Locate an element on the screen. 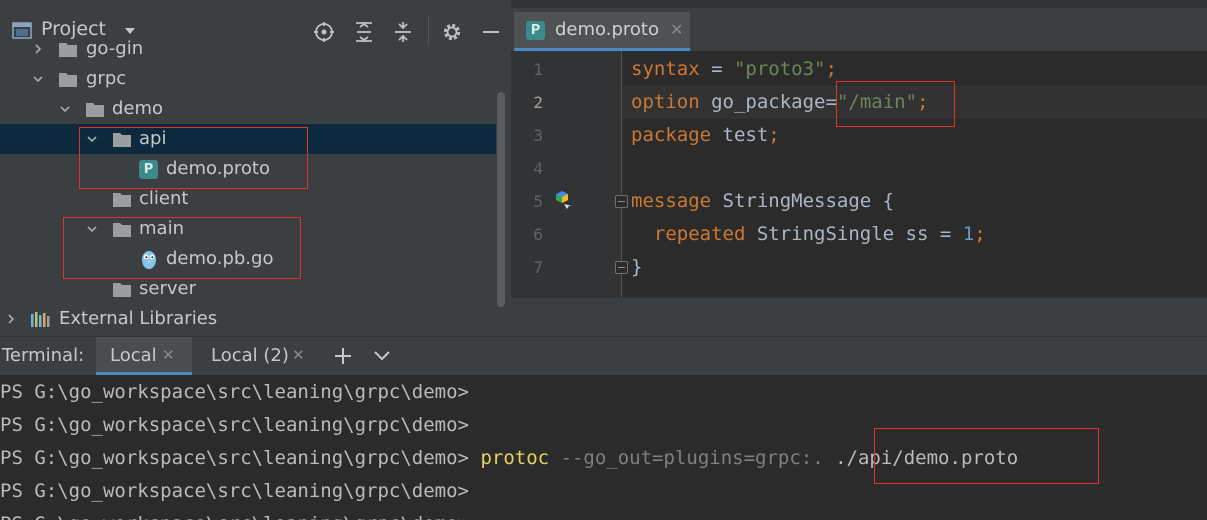  go-gopher-icon is located at coordinates (149, 260).